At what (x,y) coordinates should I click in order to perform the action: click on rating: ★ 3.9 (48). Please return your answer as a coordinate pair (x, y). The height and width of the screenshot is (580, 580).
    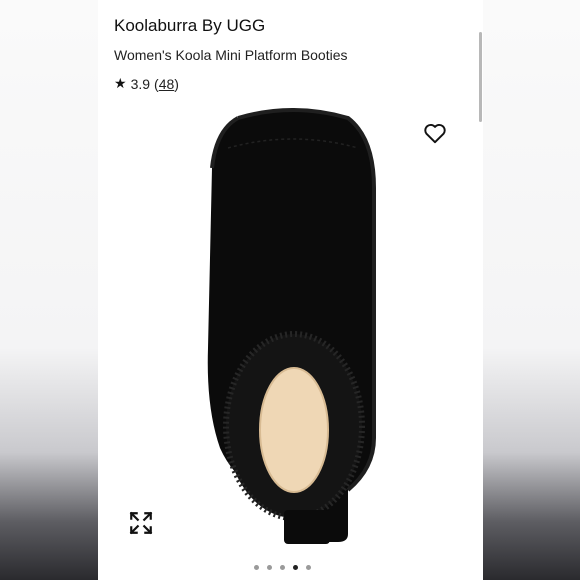
    Looking at the image, I should click on (146, 83).